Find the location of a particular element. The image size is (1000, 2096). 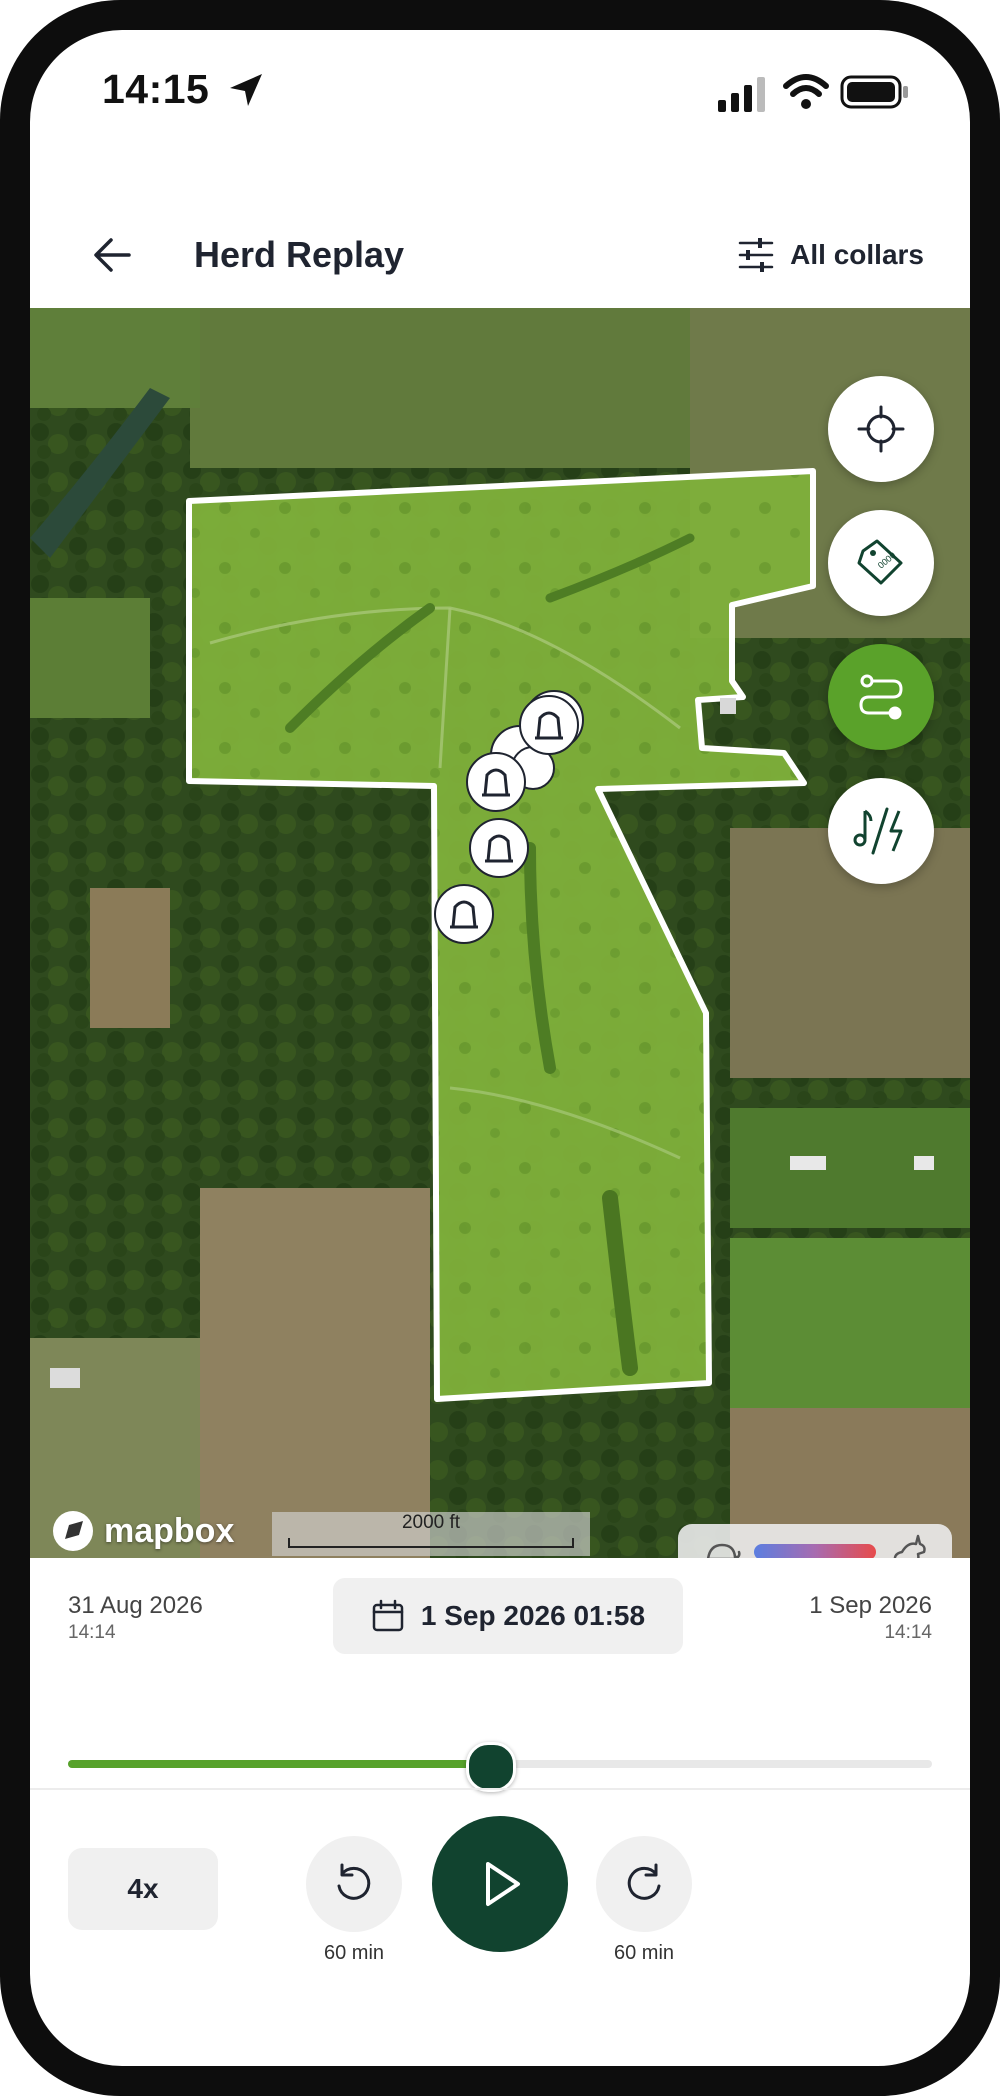

forward-label: 60 min is located at coordinates (644, 1953).